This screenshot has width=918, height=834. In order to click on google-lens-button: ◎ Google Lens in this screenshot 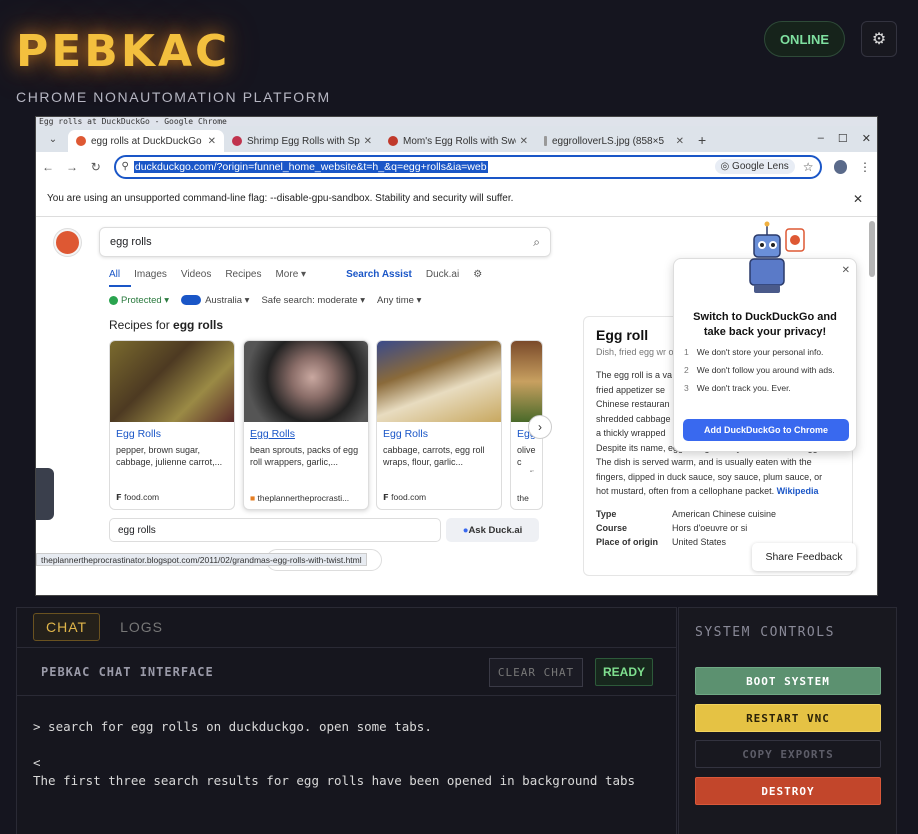, I will do `click(754, 166)`.